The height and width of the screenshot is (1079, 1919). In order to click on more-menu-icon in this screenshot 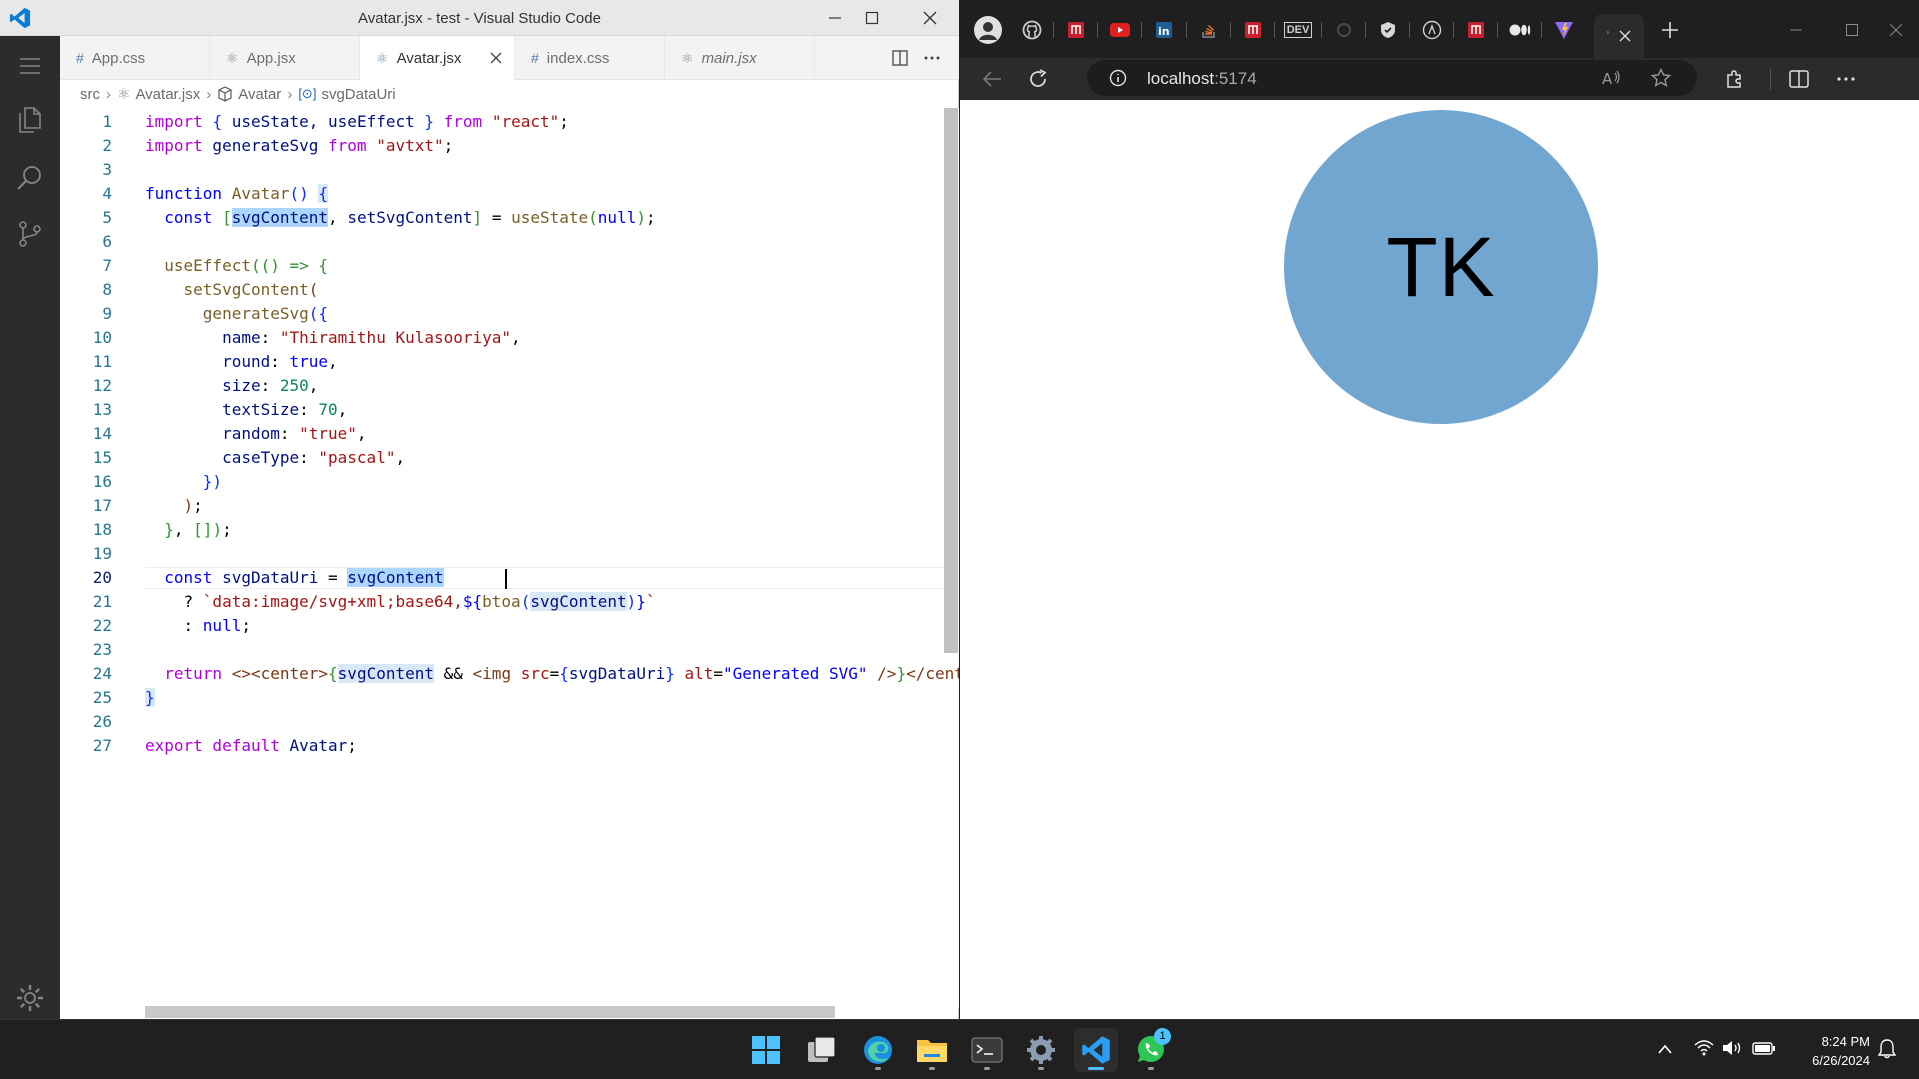, I will do `click(1846, 79)`.